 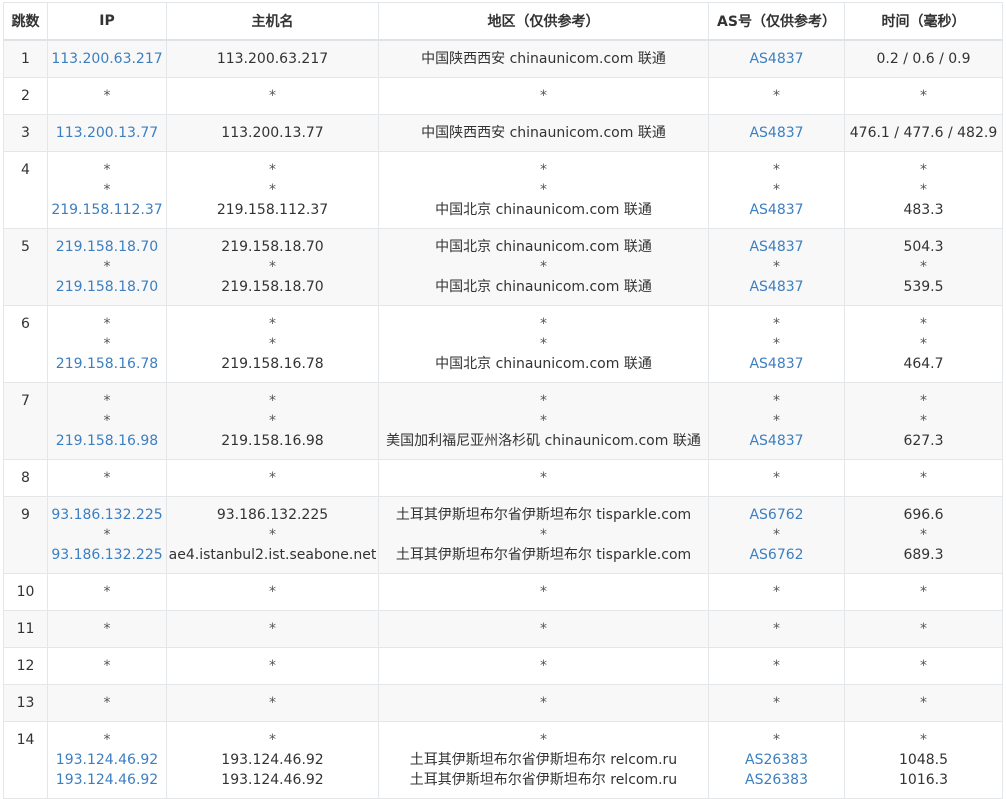 I want to click on time-cell: 476.1 / 477.6 / 482.9, so click(x=923, y=133).